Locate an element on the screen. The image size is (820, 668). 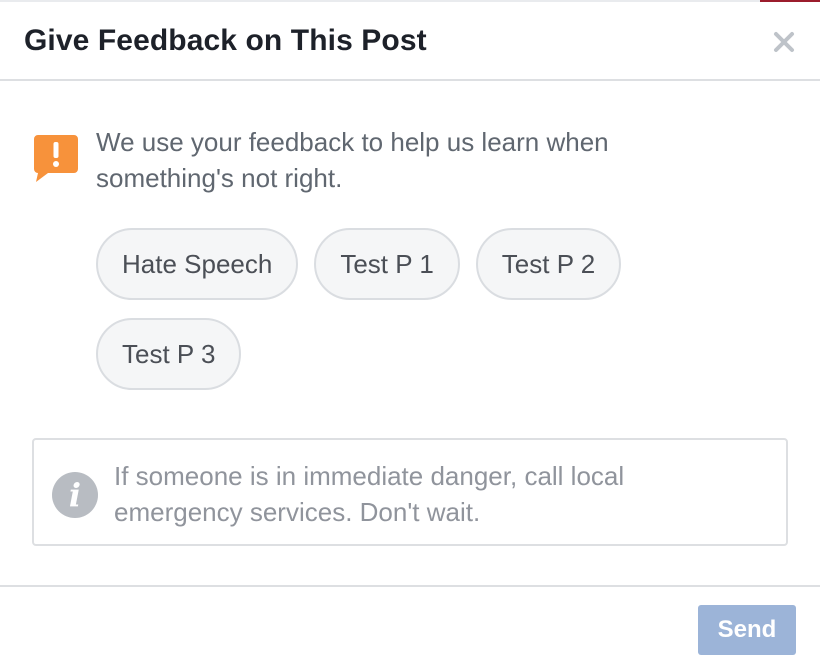
dialog-header: Give Feedback on This Post is located at coordinates (410, 41).